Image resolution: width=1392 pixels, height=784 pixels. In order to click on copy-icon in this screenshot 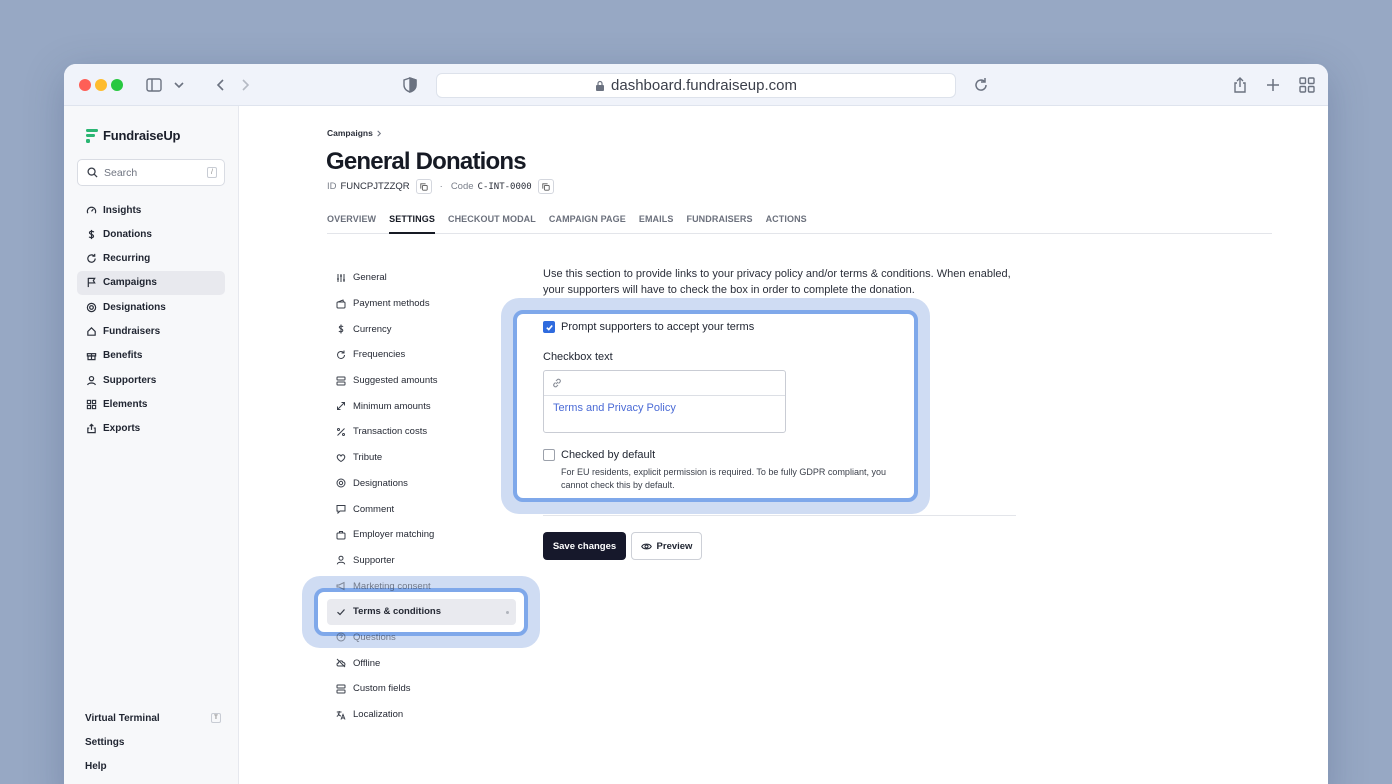, I will do `click(424, 186)`.